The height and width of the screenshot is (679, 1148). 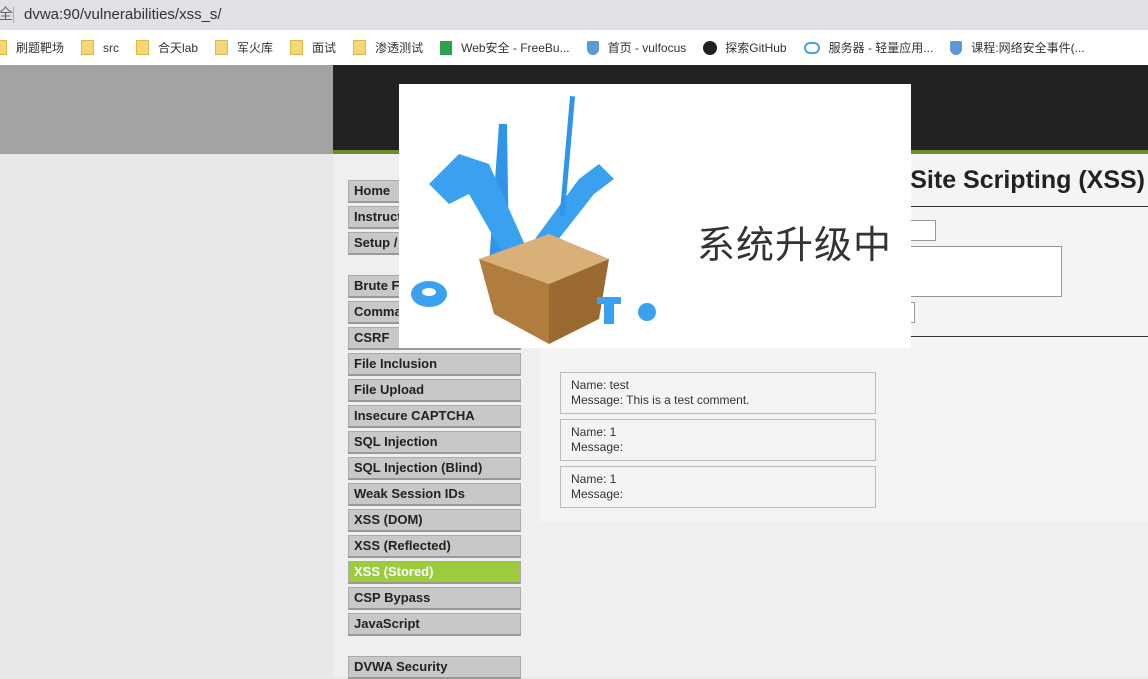 I want to click on bookmark-item: 面试, so click(x=313, y=47).